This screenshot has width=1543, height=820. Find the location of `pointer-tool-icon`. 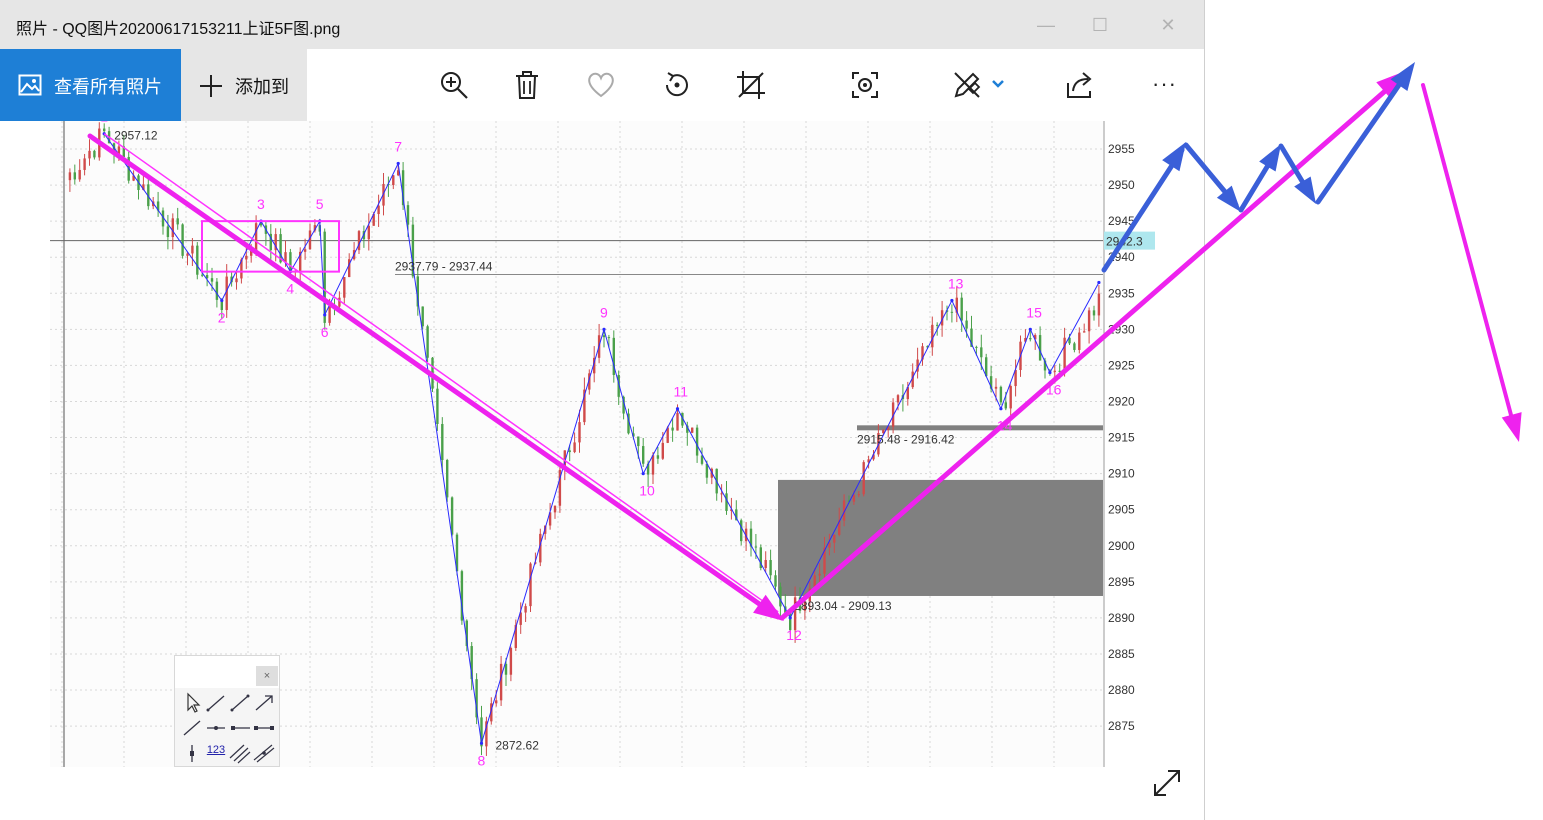

pointer-tool-icon is located at coordinates (192, 703).